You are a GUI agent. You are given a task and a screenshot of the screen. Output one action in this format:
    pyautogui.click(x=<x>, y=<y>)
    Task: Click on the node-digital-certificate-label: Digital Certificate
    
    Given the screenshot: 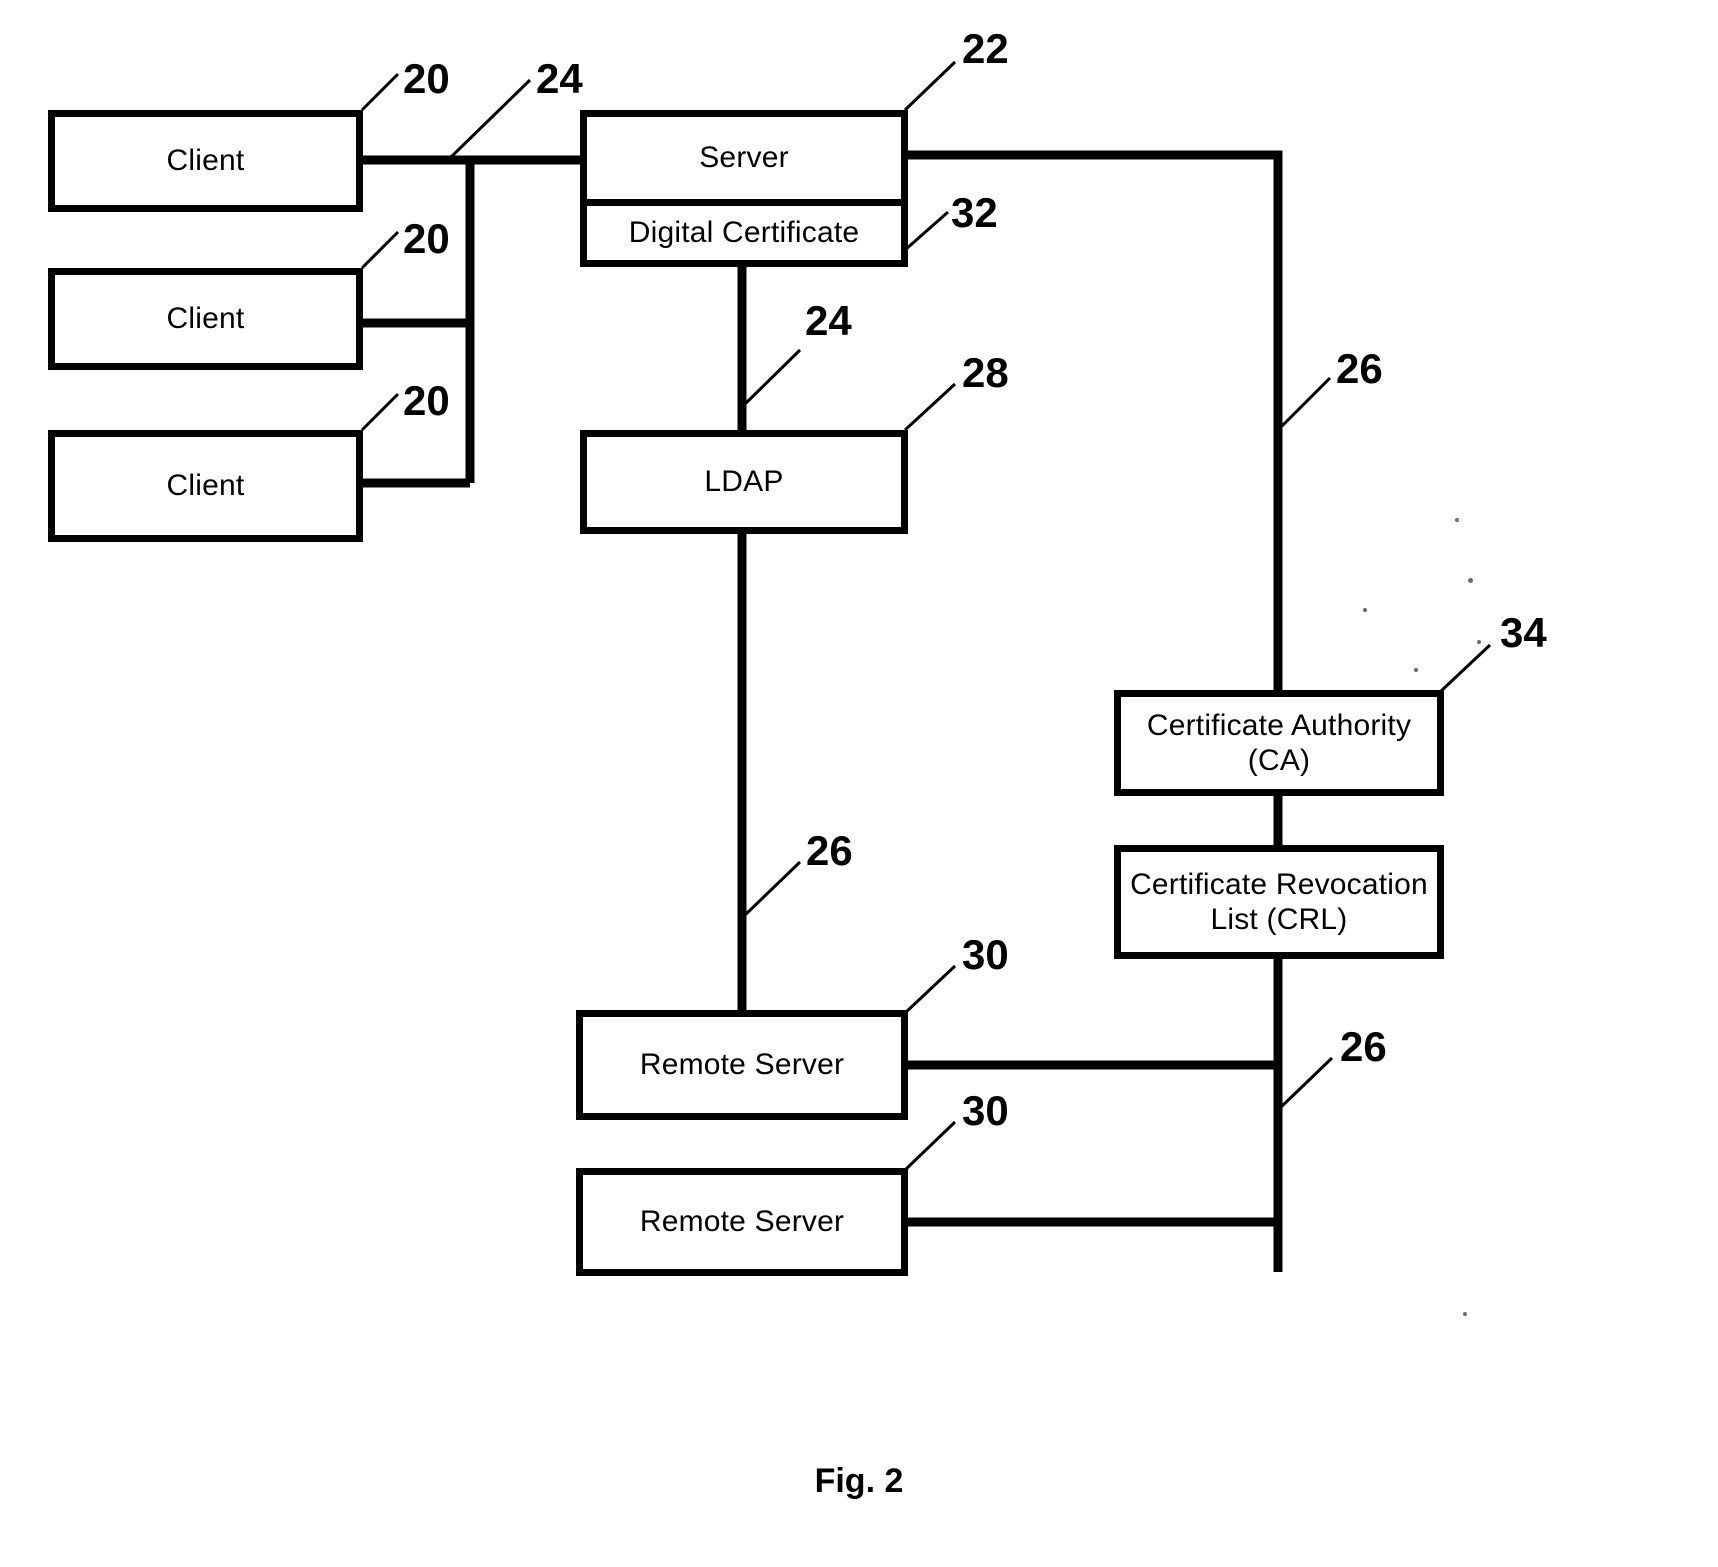 What is the action you would take?
    pyautogui.click(x=744, y=232)
    